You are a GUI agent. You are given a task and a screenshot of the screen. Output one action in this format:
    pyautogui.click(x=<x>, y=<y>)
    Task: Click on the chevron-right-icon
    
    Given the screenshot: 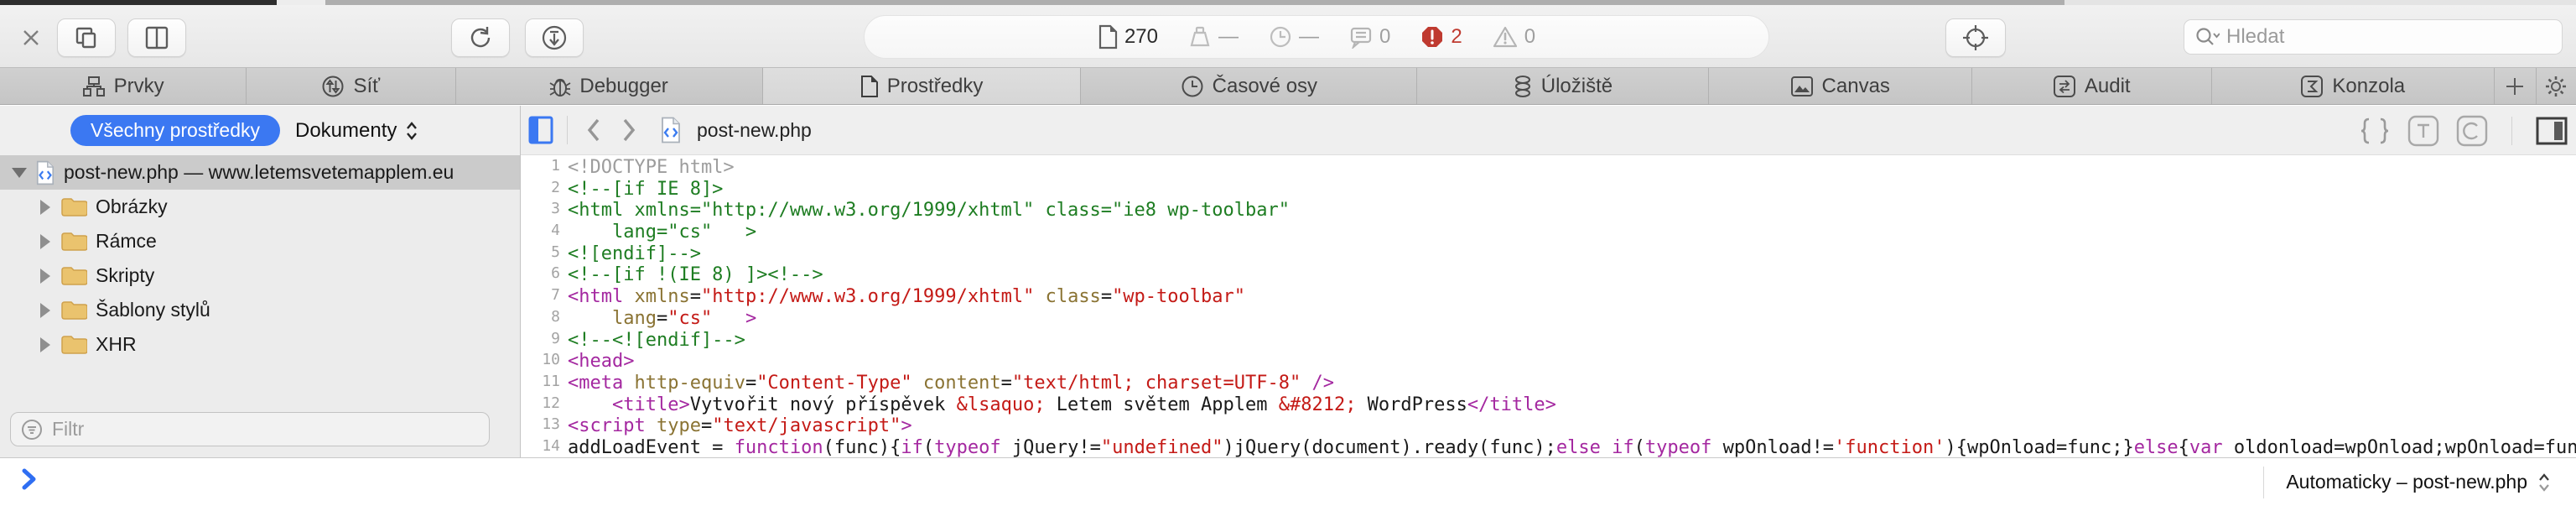 What is the action you would take?
    pyautogui.click(x=629, y=130)
    